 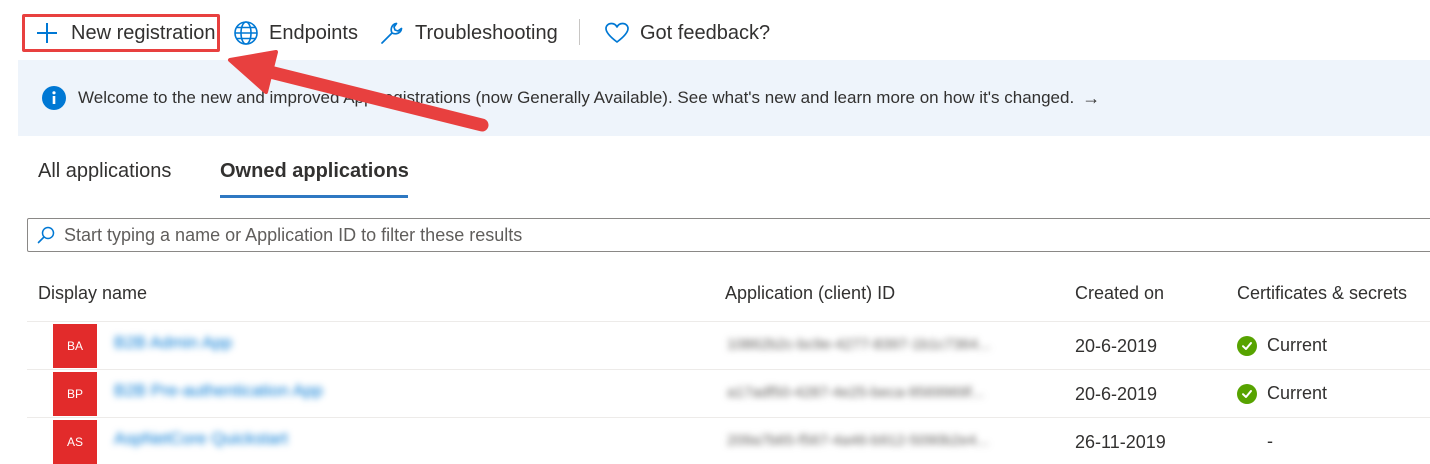 I want to click on app-name-link: B2B Admin App, so click(x=173, y=343).